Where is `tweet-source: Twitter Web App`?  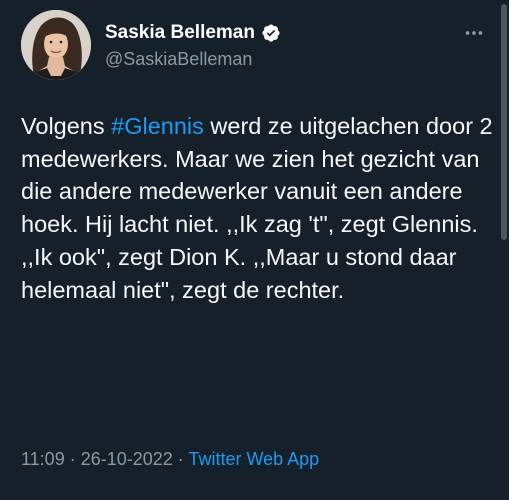 tweet-source: Twitter Web App is located at coordinates (253, 459).